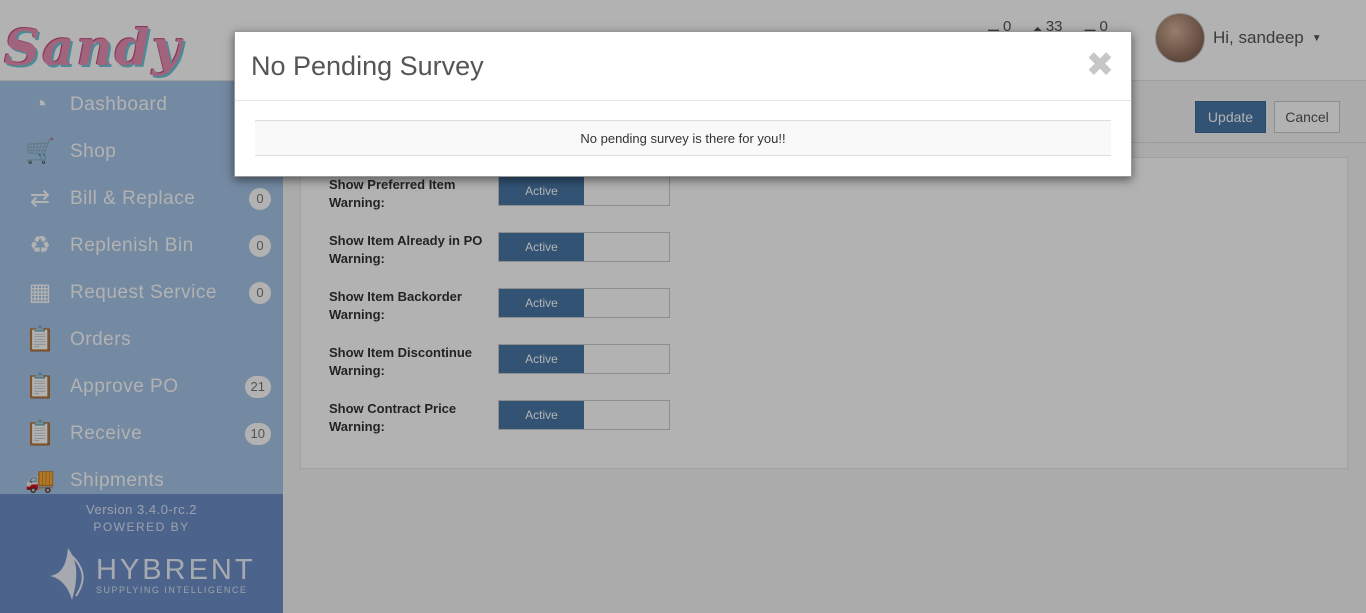  Describe the element at coordinates (683, 66) in the screenshot. I see `modal-header: No Pending Survey ✖` at that location.